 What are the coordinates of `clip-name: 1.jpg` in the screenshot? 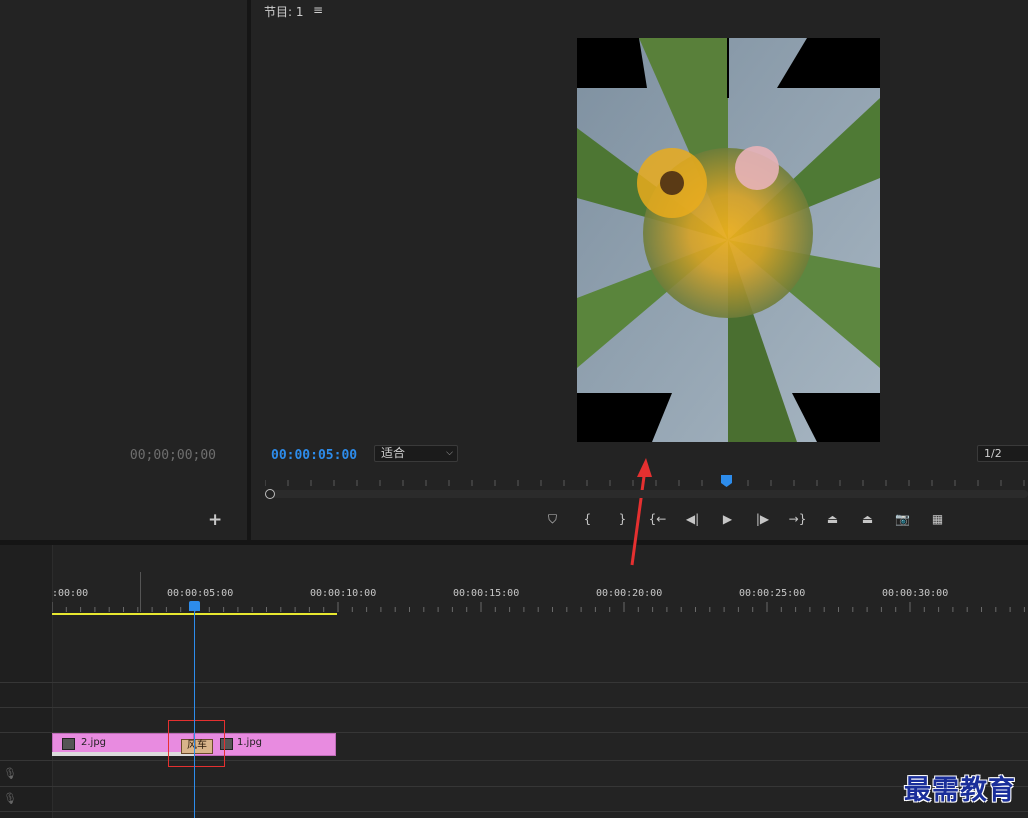 It's located at (250, 742).